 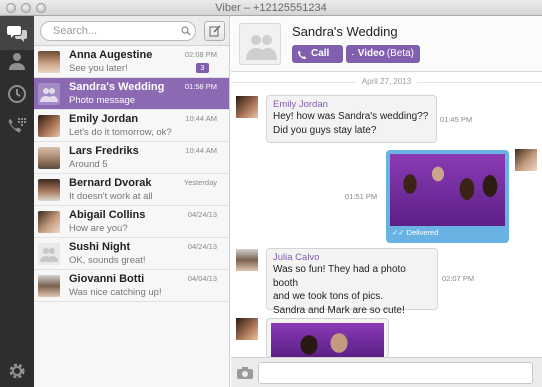 What do you see at coordinates (17, 34) in the screenshot?
I see `chat-bubbles-icon` at bounding box center [17, 34].